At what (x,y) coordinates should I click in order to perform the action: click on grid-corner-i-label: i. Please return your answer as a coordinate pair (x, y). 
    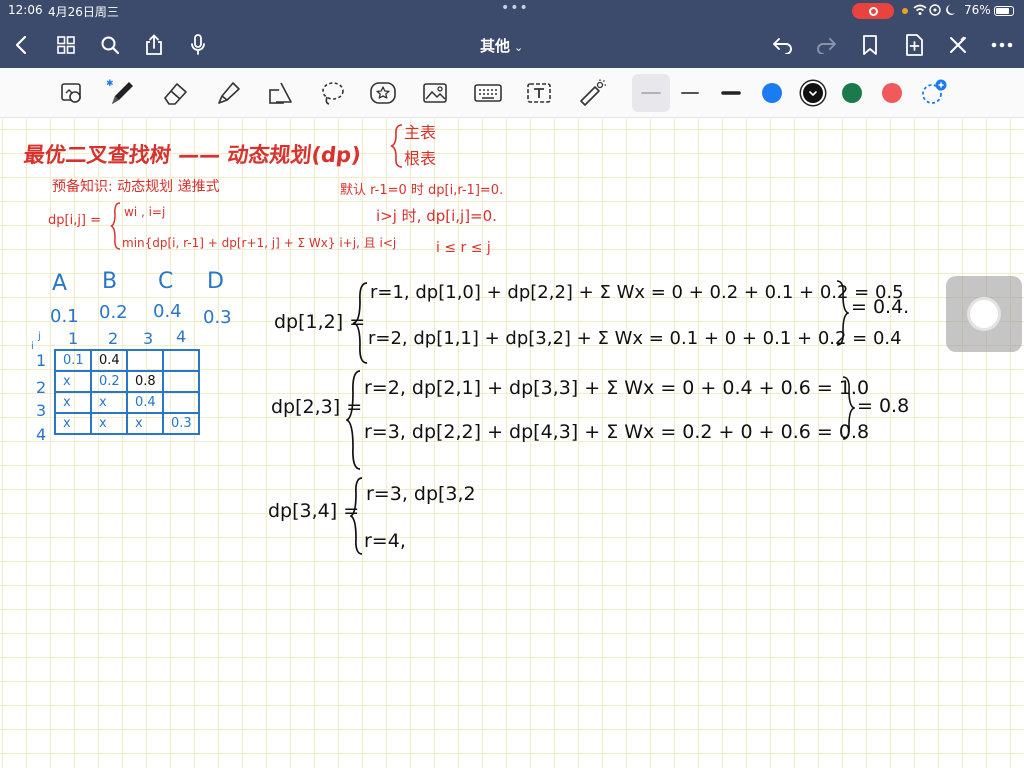
    Looking at the image, I should click on (32, 346).